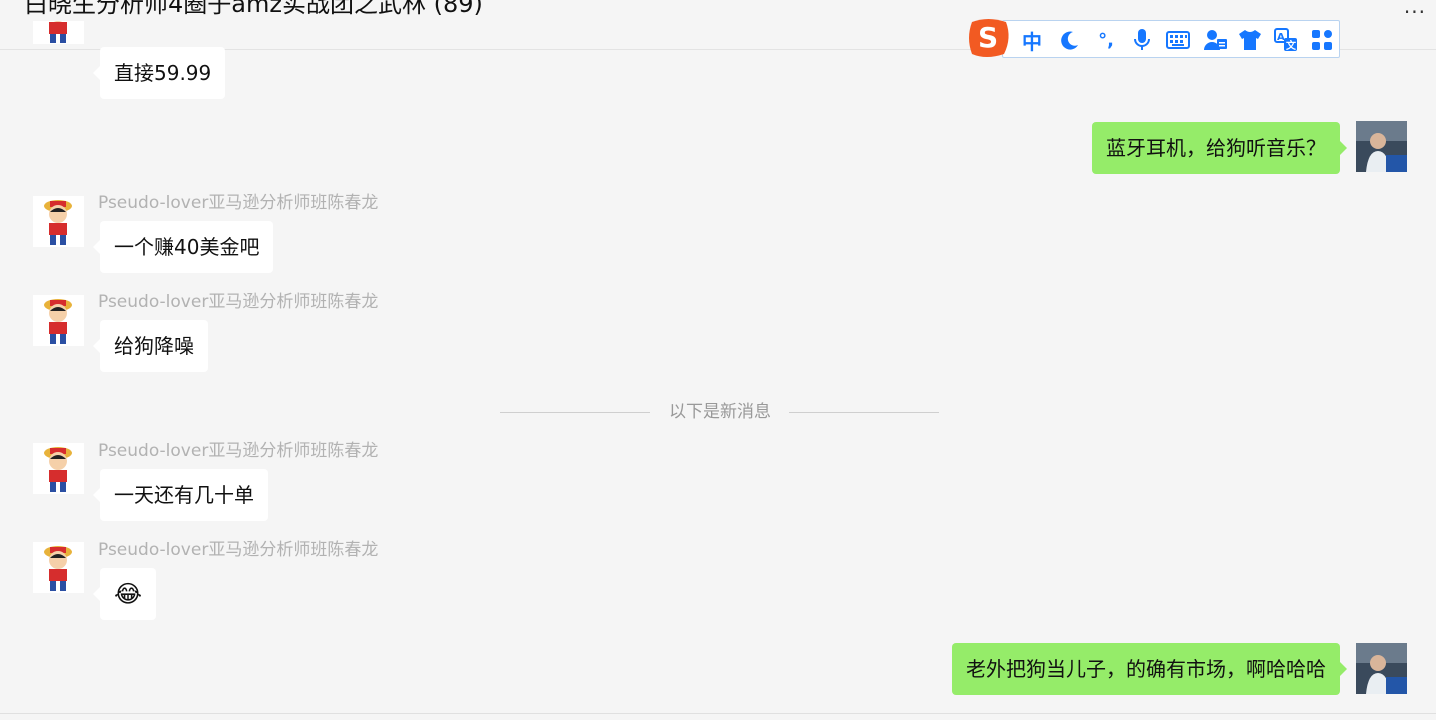 This screenshot has height=720, width=1436. I want to click on message-bubble: 一个赚40美金吧, so click(183, 247).